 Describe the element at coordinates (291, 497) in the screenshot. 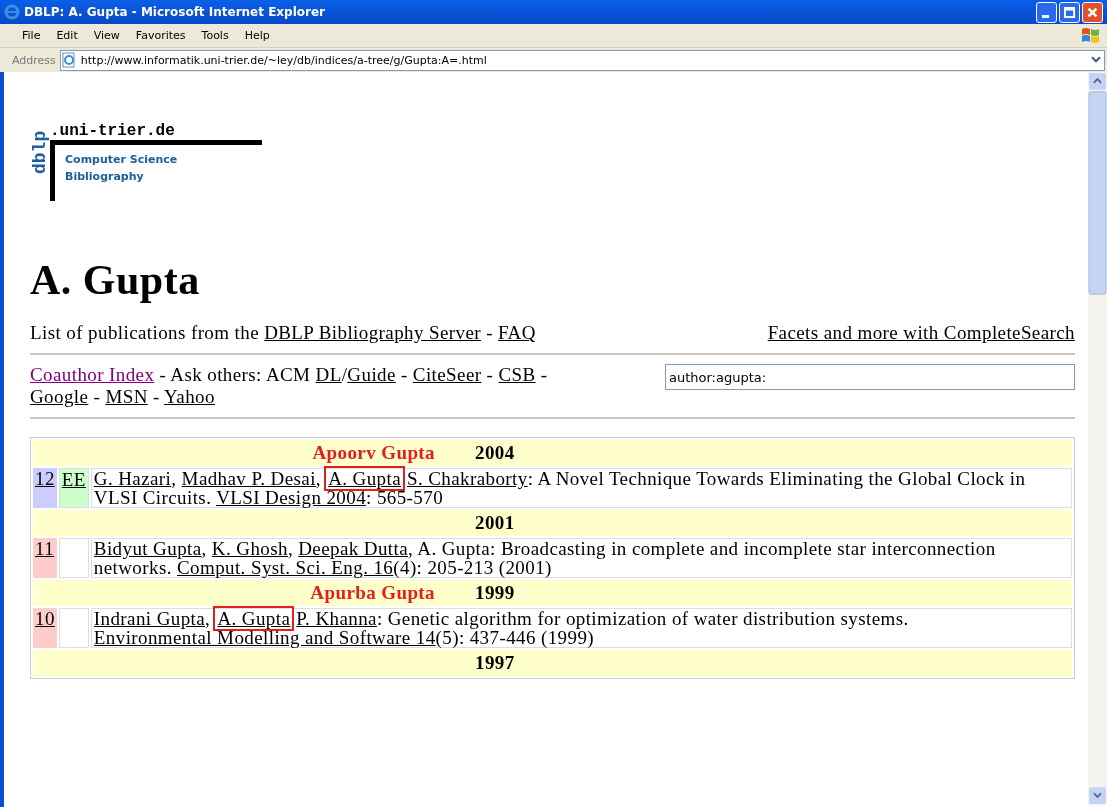

I see `citation-link: VLSI Design 2004` at that location.